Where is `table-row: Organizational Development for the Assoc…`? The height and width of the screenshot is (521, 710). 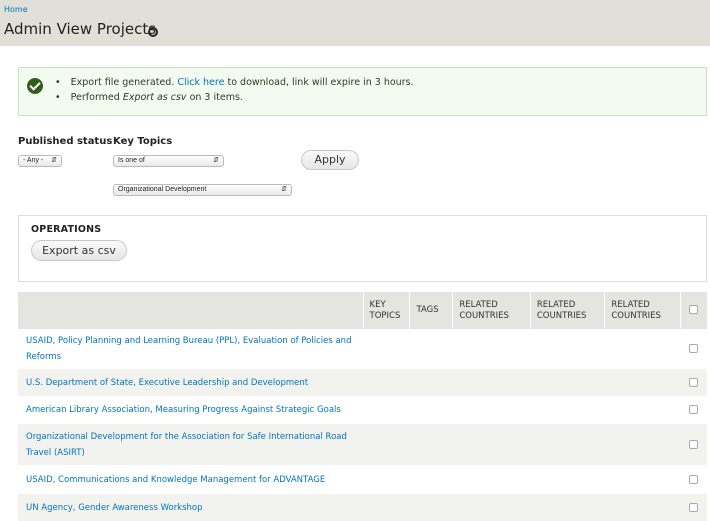 table-row: Organizational Development for the Assoc… is located at coordinates (362, 444).